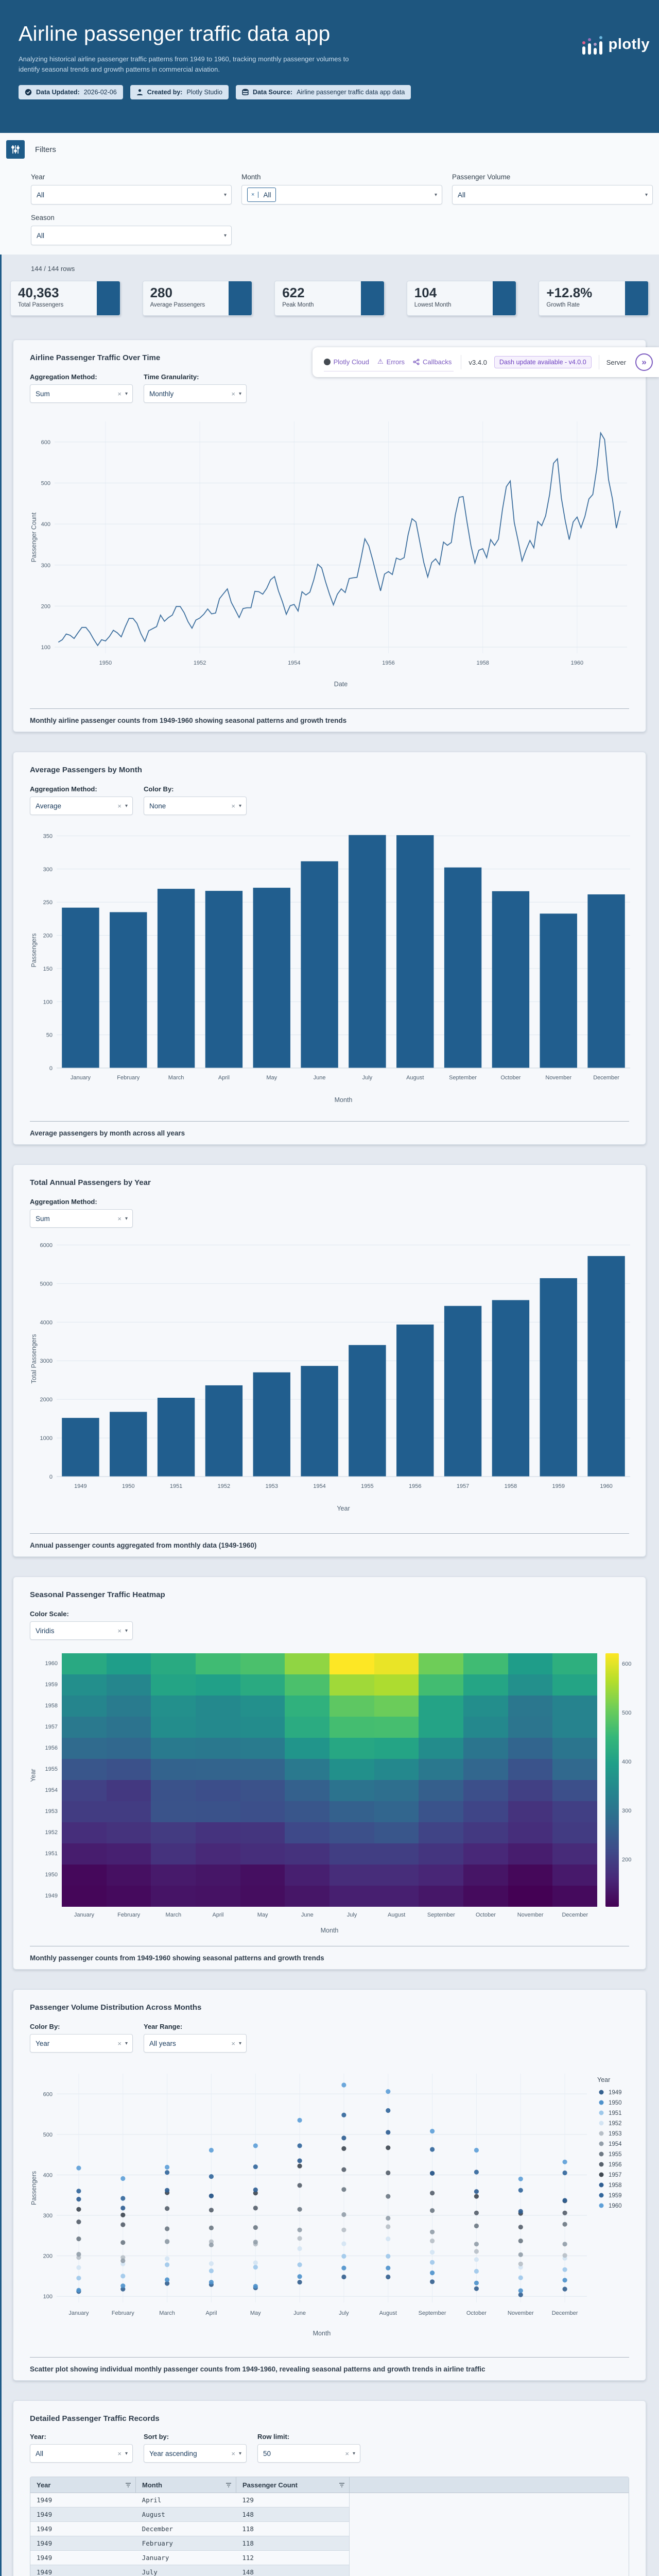 This screenshot has height=2576, width=659. Describe the element at coordinates (254, 195) in the screenshot. I see `chip-remove-icon: ×` at that location.